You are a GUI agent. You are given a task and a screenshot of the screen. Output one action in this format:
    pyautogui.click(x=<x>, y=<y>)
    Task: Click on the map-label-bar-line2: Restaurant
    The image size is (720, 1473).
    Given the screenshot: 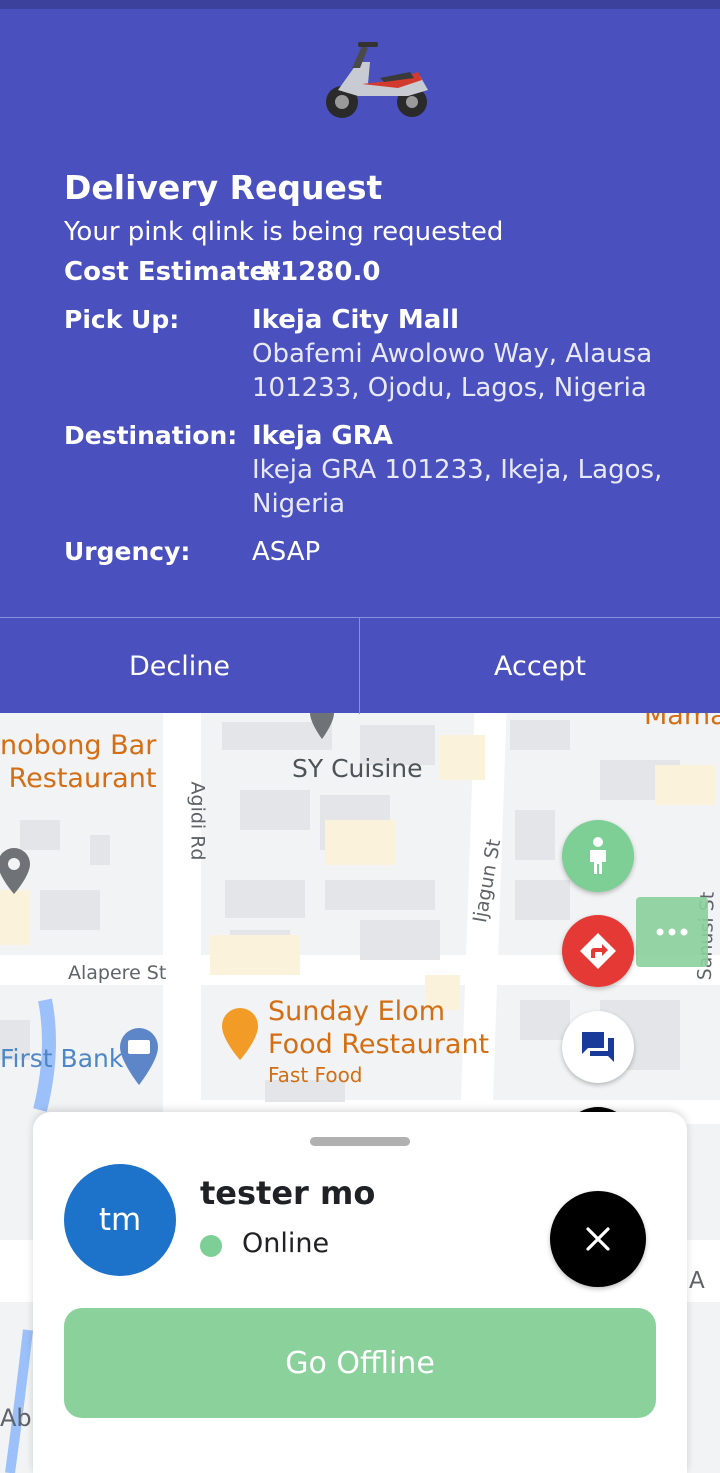 What is the action you would take?
    pyautogui.click(x=78, y=778)
    